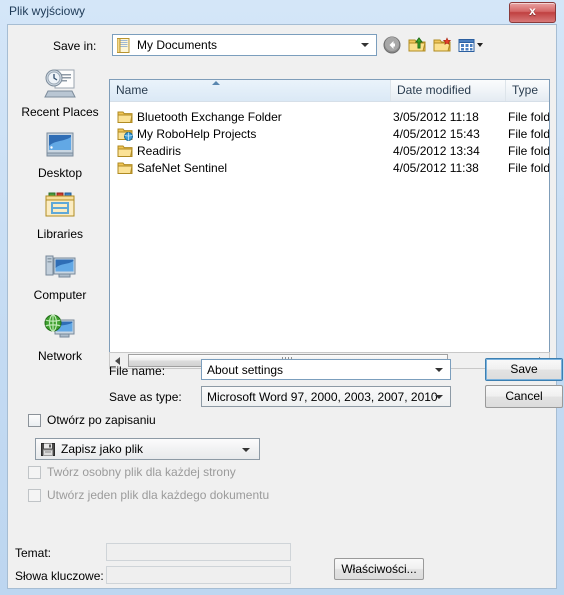 This screenshot has height=595, width=564. What do you see at coordinates (182, 168) in the screenshot?
I see `file-name: SafeNet Sentinel` at bounding box center [182, 168].